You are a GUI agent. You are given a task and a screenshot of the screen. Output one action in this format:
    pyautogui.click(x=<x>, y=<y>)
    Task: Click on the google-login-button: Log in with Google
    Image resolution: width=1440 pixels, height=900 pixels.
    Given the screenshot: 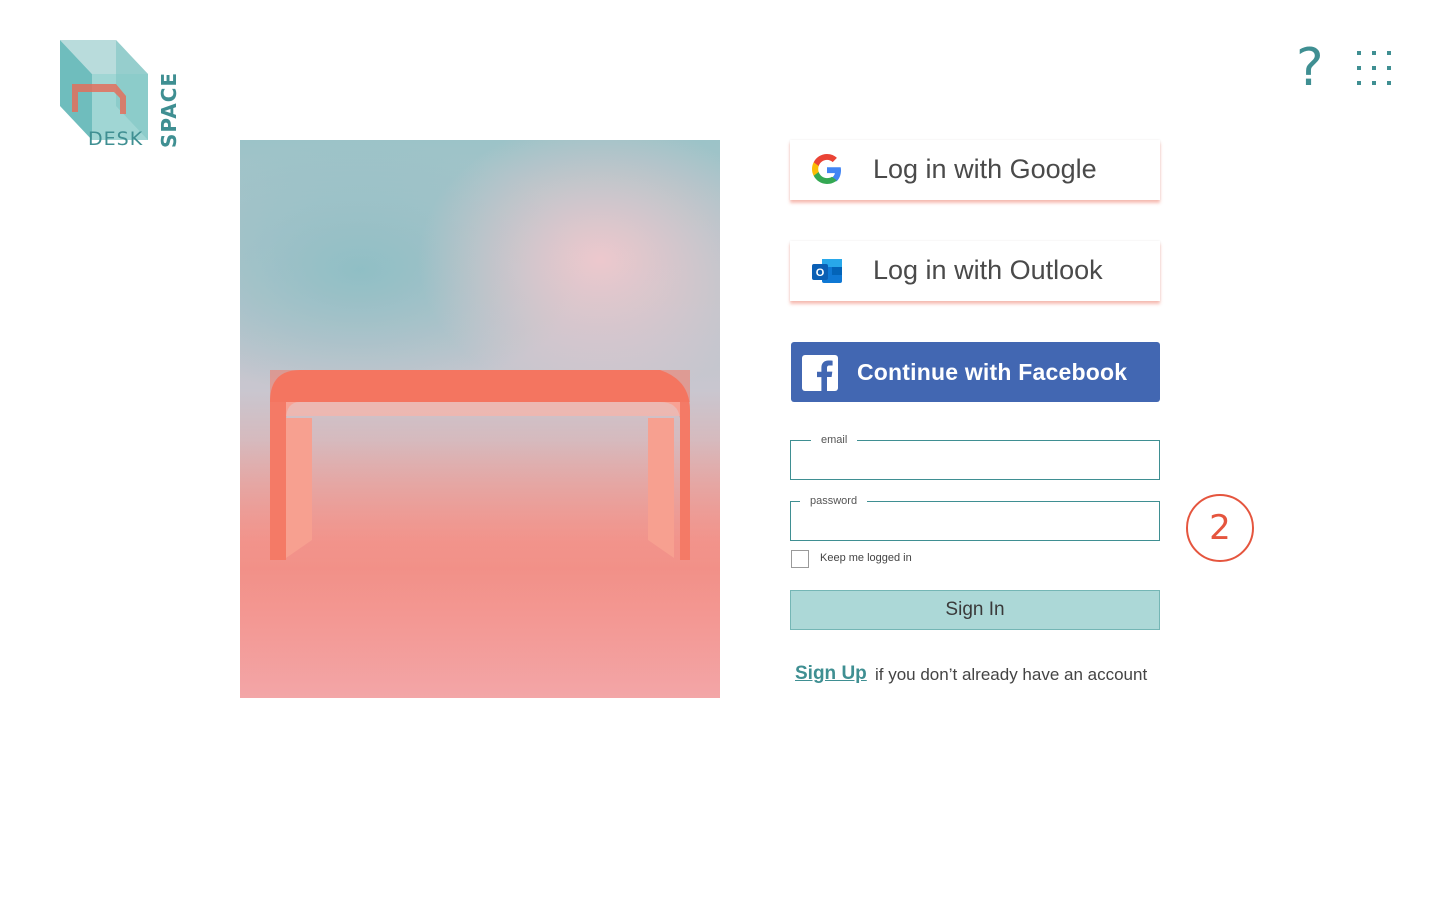 What is the action you would take?
    pyautogui.click(x=975, y=170)
    